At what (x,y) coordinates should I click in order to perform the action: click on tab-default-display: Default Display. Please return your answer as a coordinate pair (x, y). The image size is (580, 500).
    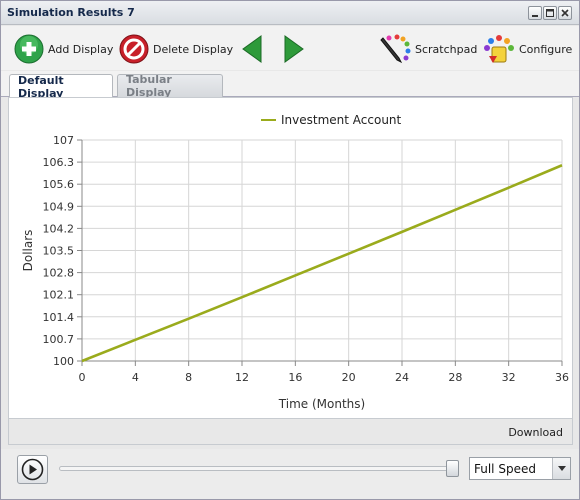
    Looking at the image, I should click on (61, 87).